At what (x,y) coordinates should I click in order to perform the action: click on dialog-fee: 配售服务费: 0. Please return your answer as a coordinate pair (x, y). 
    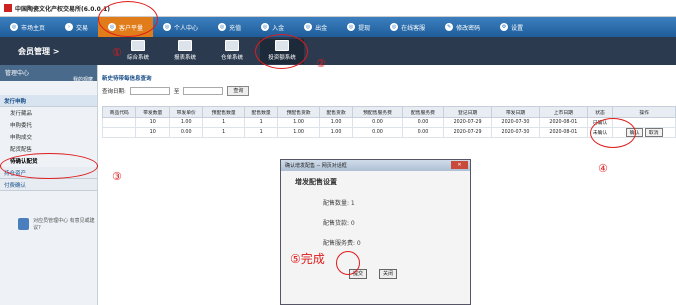
    Looking at the image, I should click on (342, 243).